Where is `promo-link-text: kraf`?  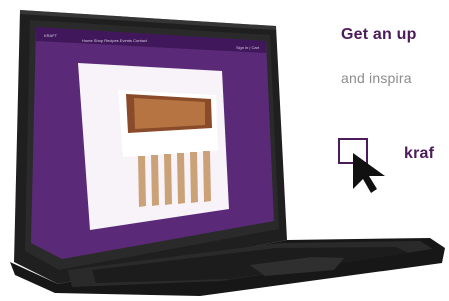
promo-link-text: kraf is located at coordinates (419, 154).